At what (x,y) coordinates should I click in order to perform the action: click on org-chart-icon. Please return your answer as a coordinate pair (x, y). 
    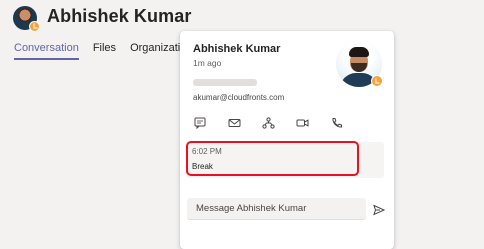
    Looking at the image, I should click on (268, 123).